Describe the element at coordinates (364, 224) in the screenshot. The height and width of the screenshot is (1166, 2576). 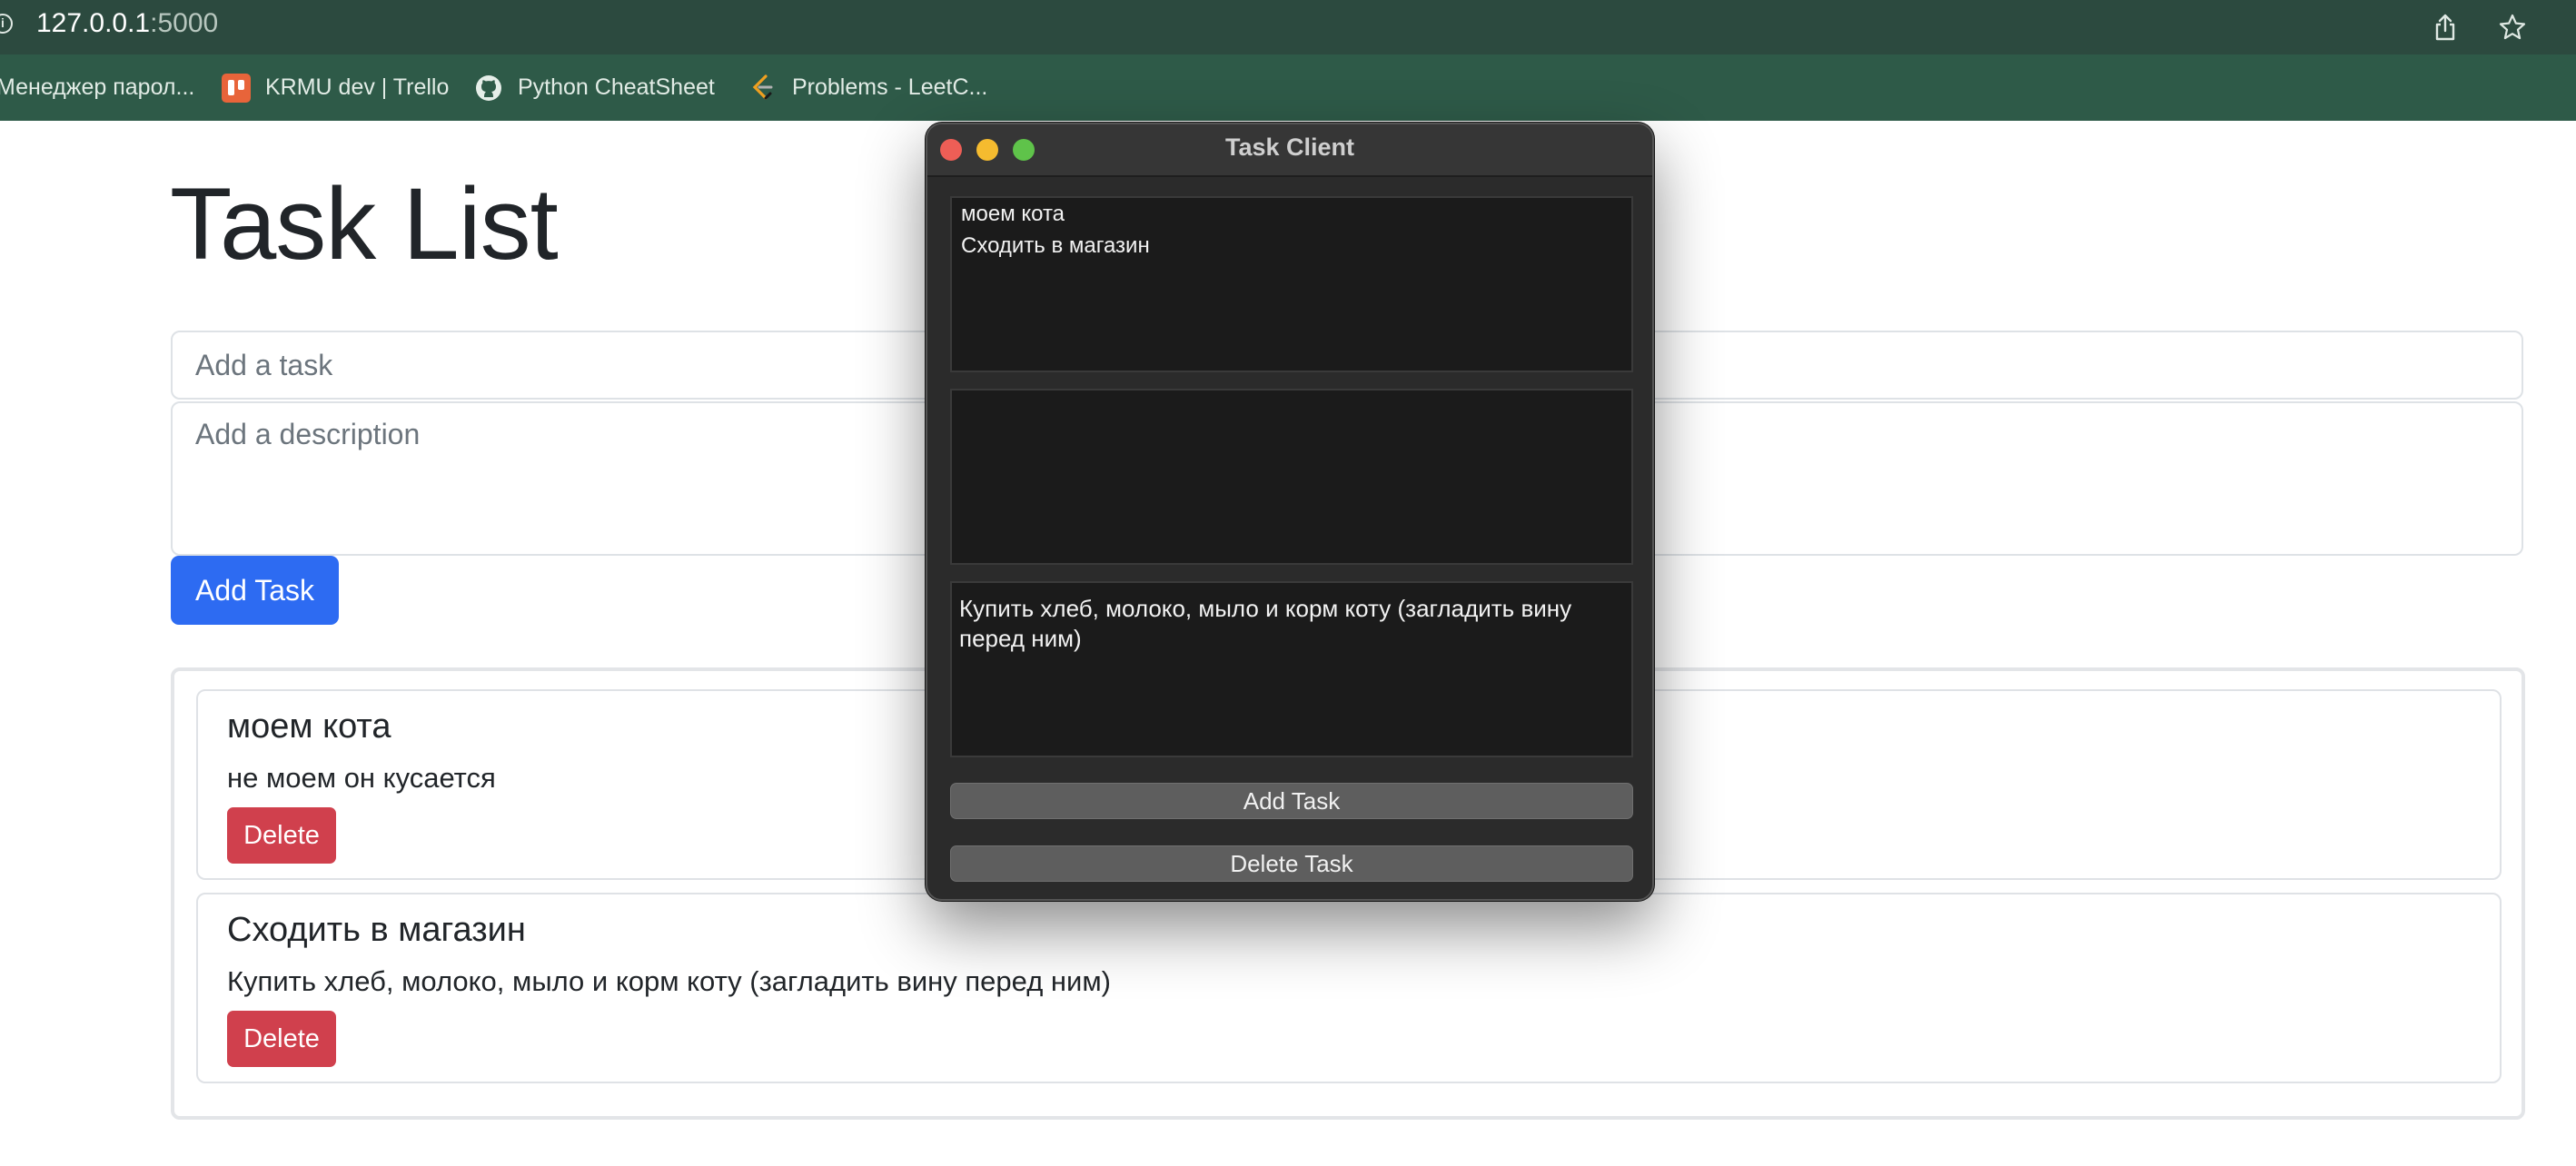
I see `page-title: Task List` at that location.